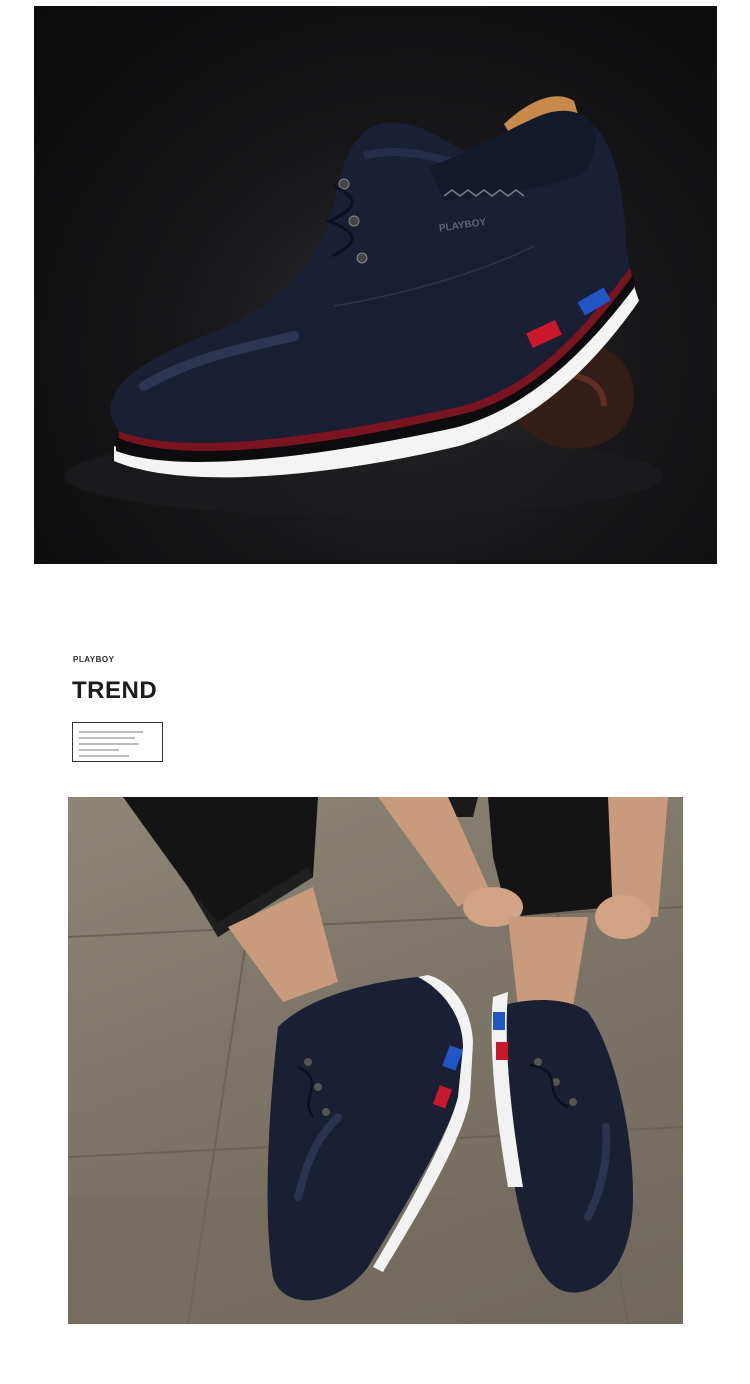  I want to click on brand-label: PLAYBOY, so click(94, 659).